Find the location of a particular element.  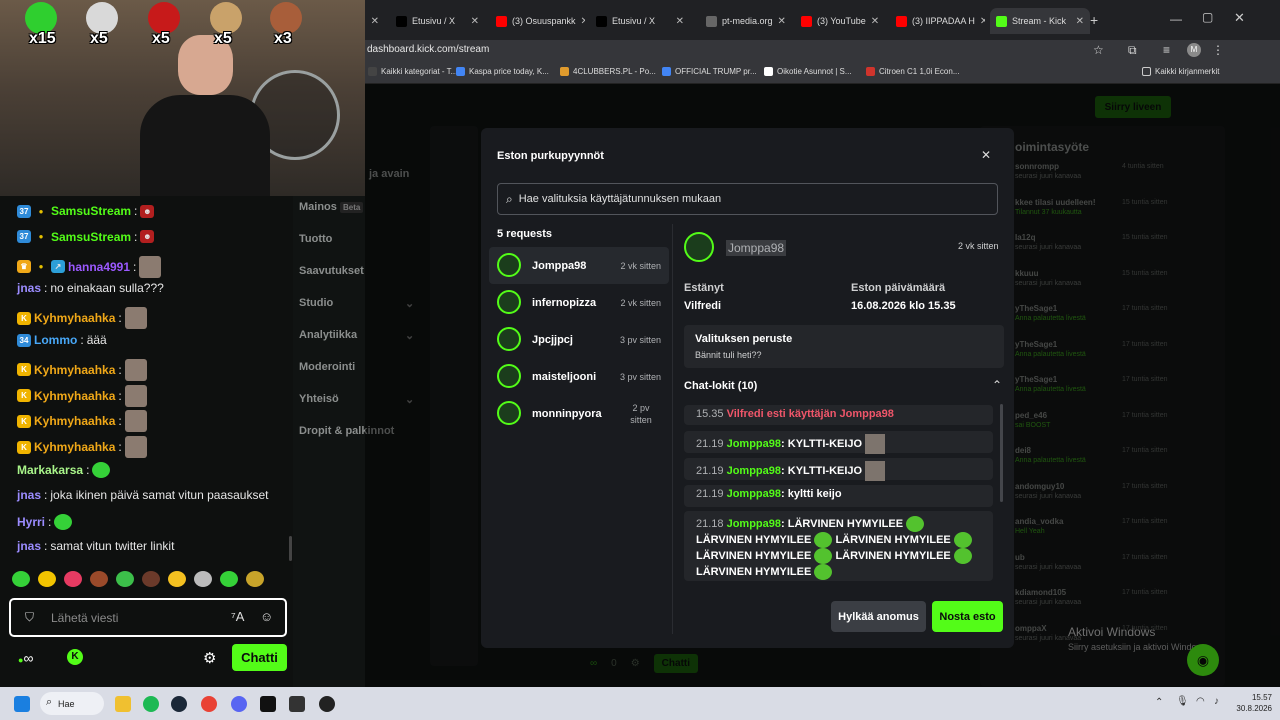

media-icon: ≡ is located at coordinates (1166, 50).